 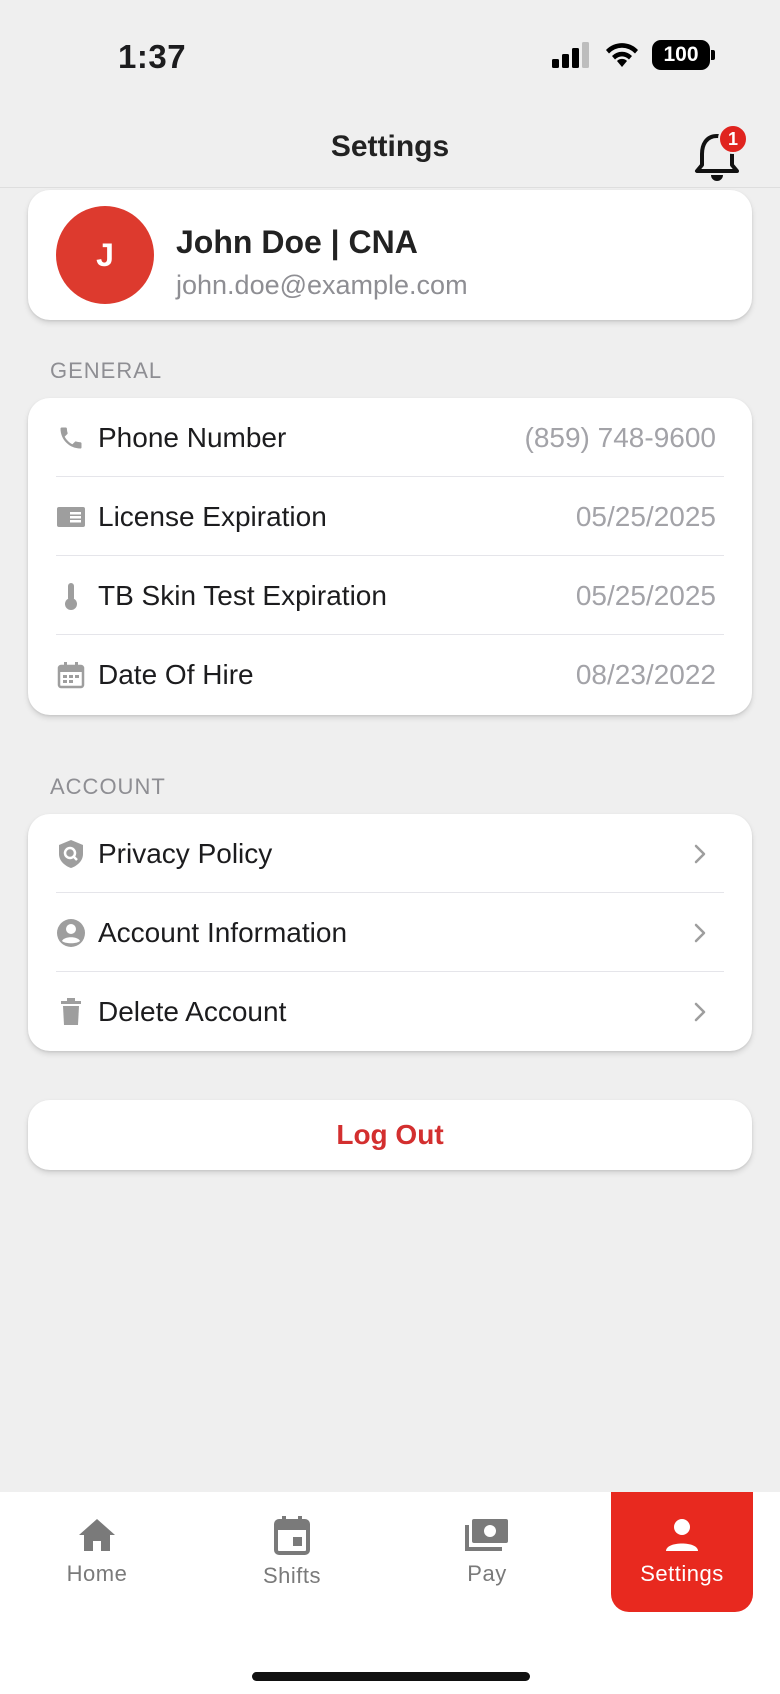 I want to click on notification-badge: 1, so click(x=733, y=139).